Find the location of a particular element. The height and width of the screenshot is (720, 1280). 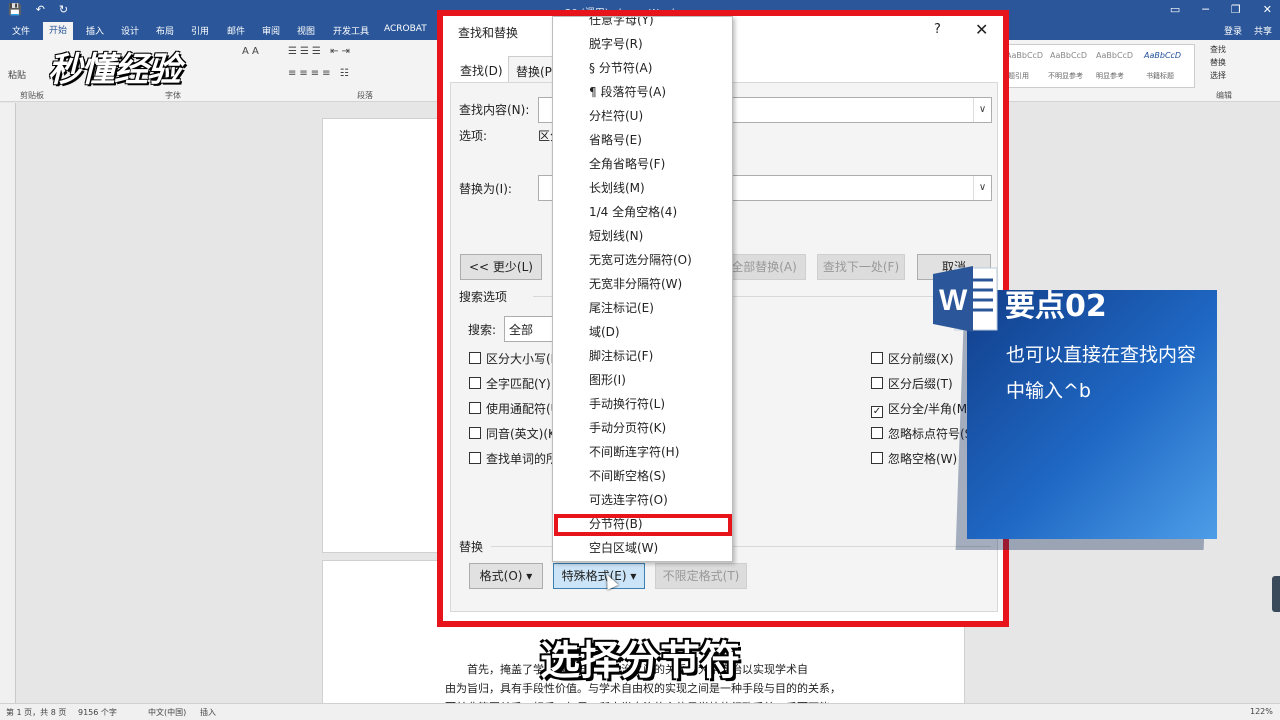

tab-mailings: 邮件 is located at coordinates (236, 30).